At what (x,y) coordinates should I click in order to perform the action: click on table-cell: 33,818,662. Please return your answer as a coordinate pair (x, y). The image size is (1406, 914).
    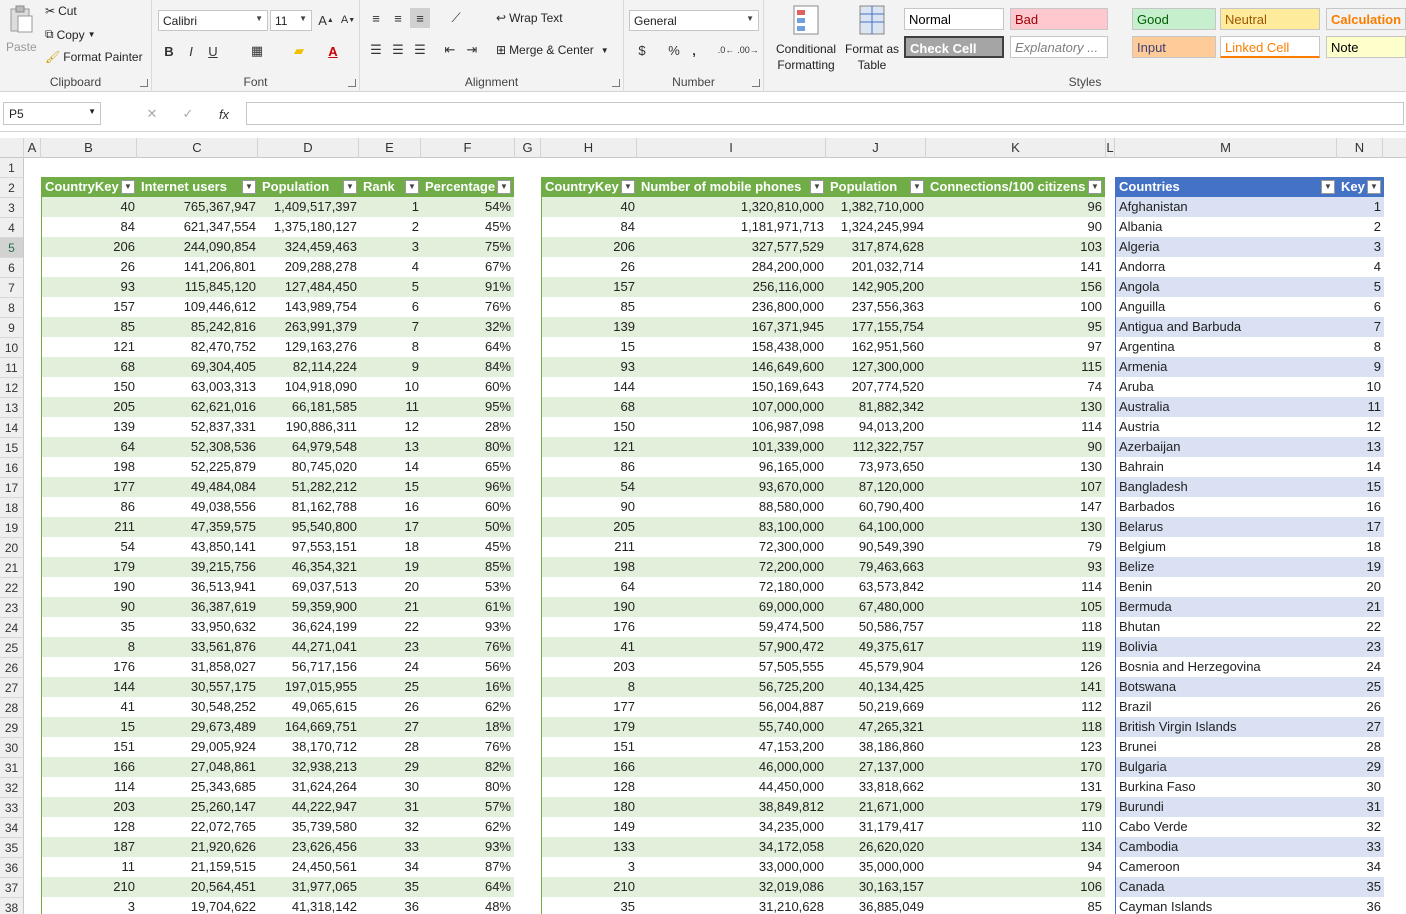
    Looking at the image, I should click on (877, 787).